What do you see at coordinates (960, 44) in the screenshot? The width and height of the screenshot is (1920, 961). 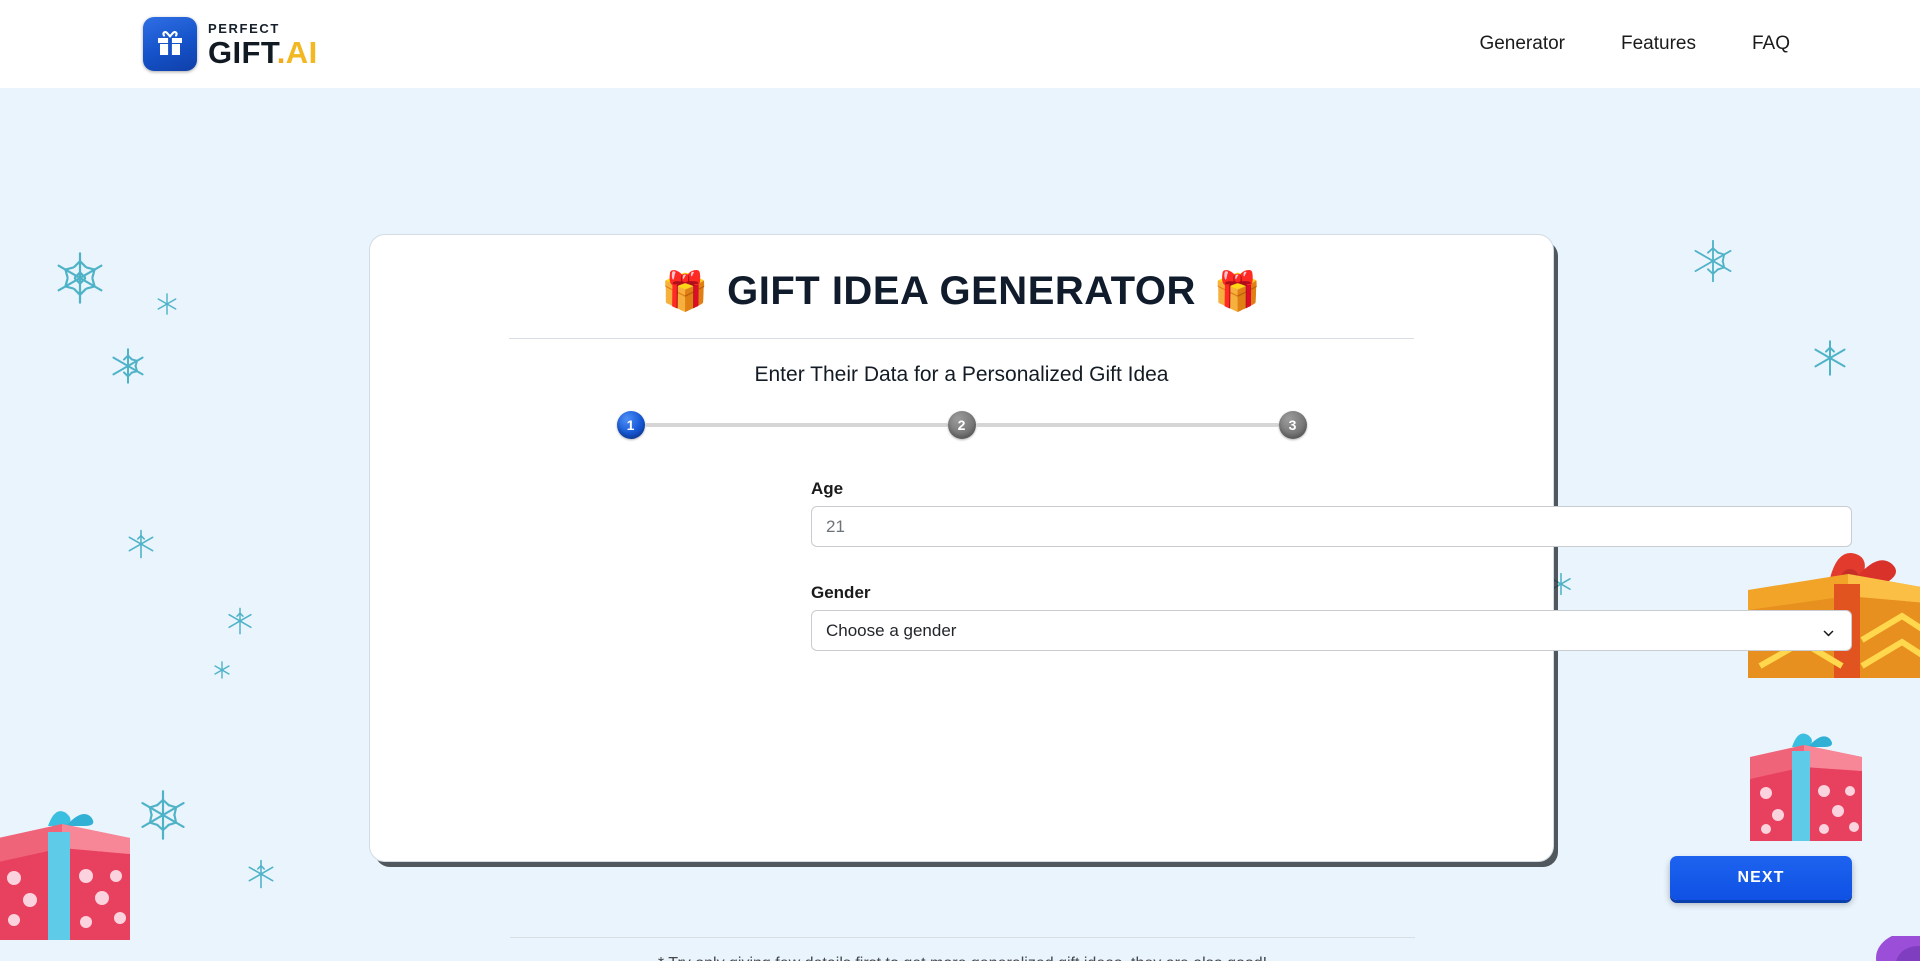 I see `site-header: PERFECT GIFT.AI Generator Features FAQ` at bounding box center [960, 44].